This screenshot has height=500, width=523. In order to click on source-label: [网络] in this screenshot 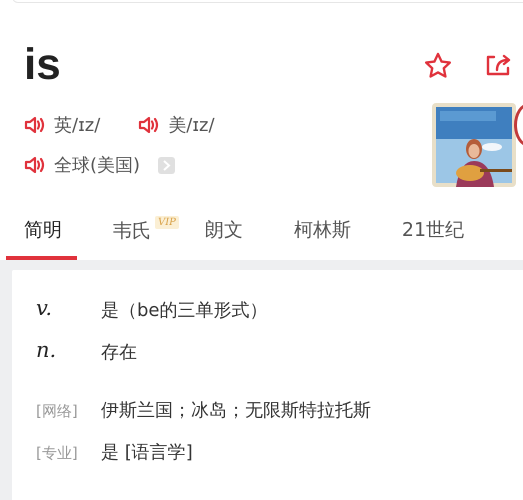, I will do `click(57, 411)`.